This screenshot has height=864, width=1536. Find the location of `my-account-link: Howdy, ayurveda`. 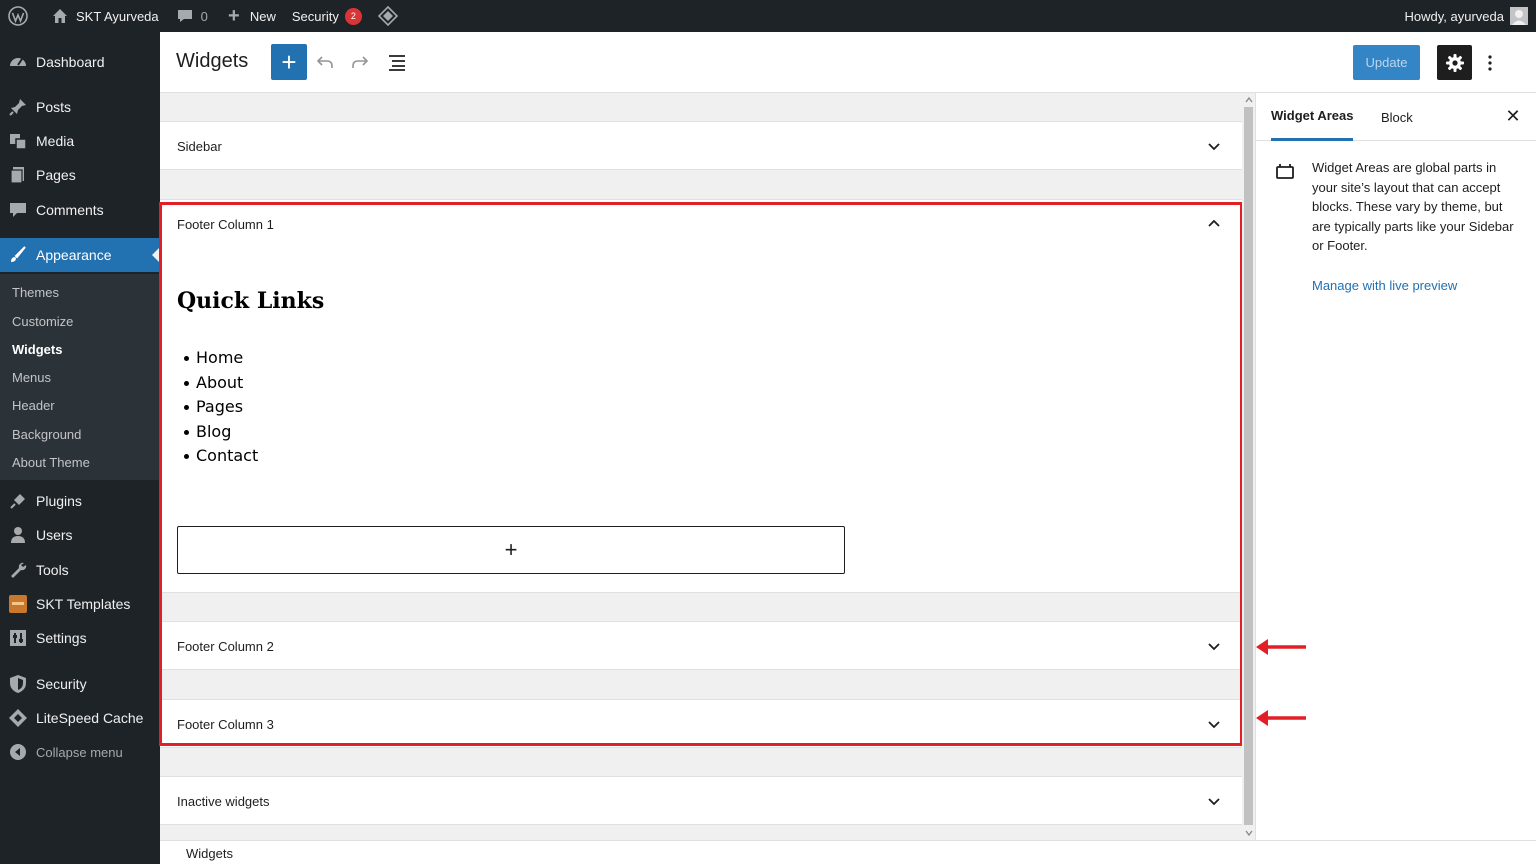

my-account-link: Howdy, ayurveda is located at coordinates (1466, 16).